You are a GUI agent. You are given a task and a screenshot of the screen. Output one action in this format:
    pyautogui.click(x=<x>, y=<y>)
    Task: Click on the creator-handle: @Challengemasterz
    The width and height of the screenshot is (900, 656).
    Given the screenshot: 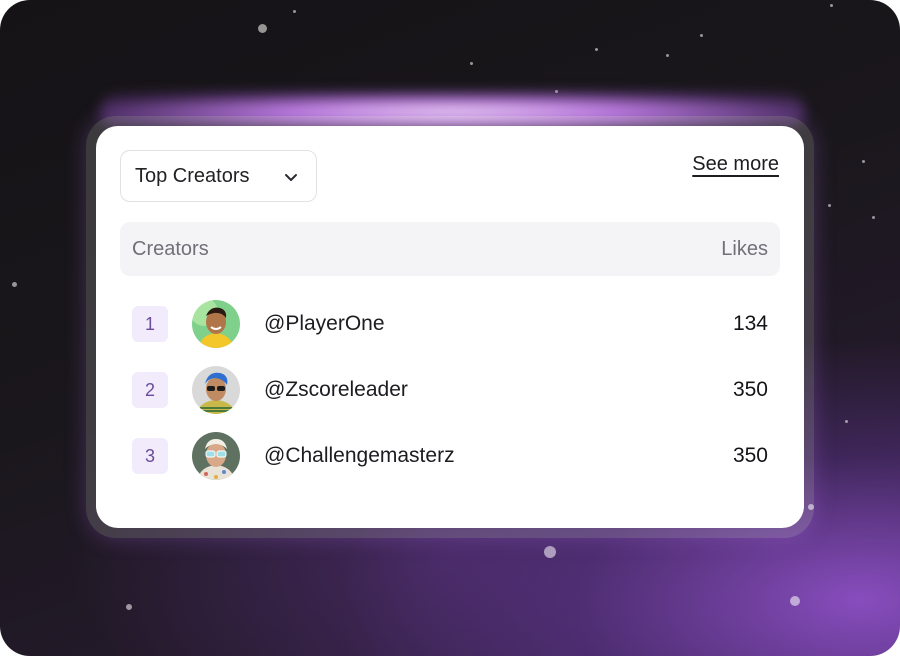 What is the action you would take?
    pyautogui.click(x=359, y=456)
    